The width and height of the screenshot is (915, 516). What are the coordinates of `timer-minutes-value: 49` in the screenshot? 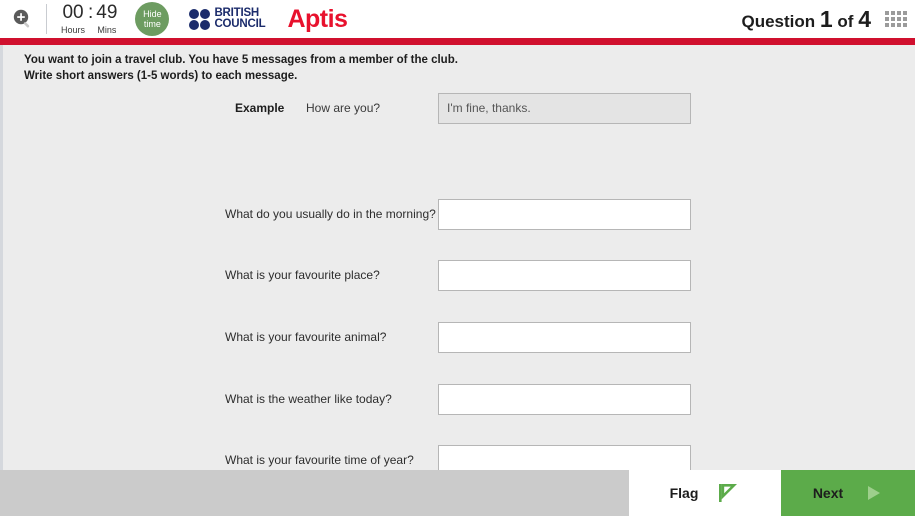 It's located at (107, 12).